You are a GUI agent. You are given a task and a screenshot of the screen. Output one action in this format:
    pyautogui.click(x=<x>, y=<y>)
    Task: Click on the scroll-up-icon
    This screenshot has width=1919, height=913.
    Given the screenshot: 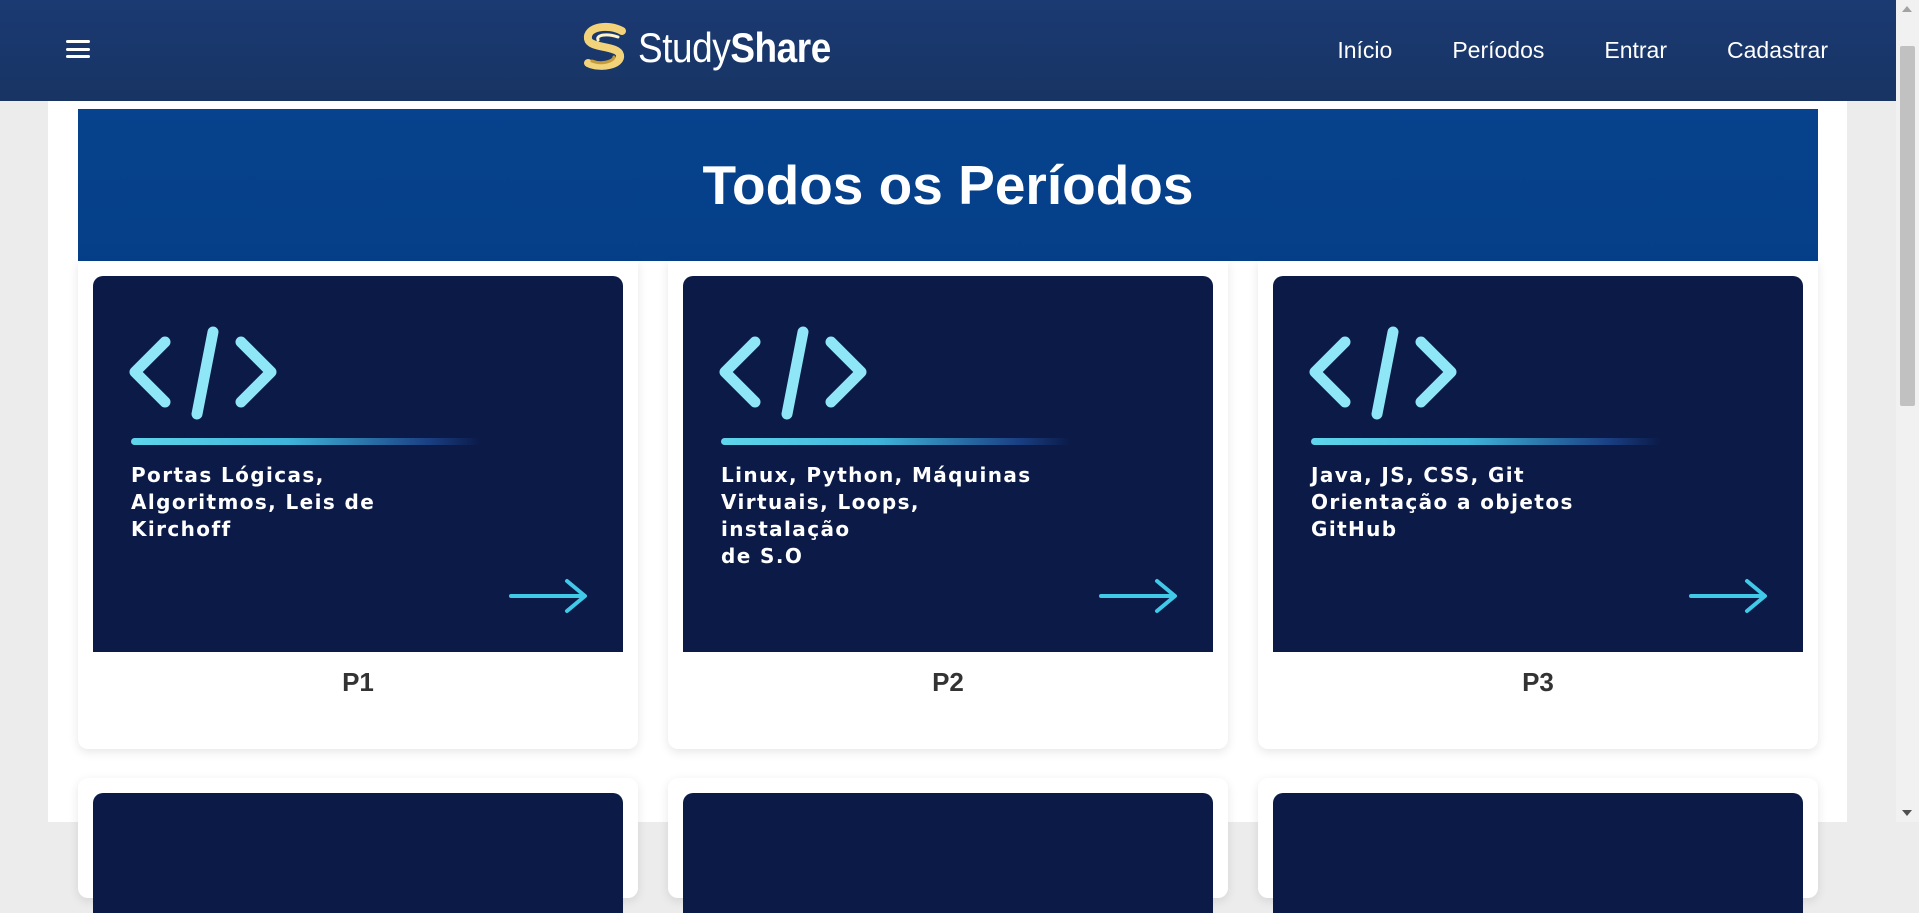 What is the action you would take?
    pyautogui.click(x=1907, y=9)
    